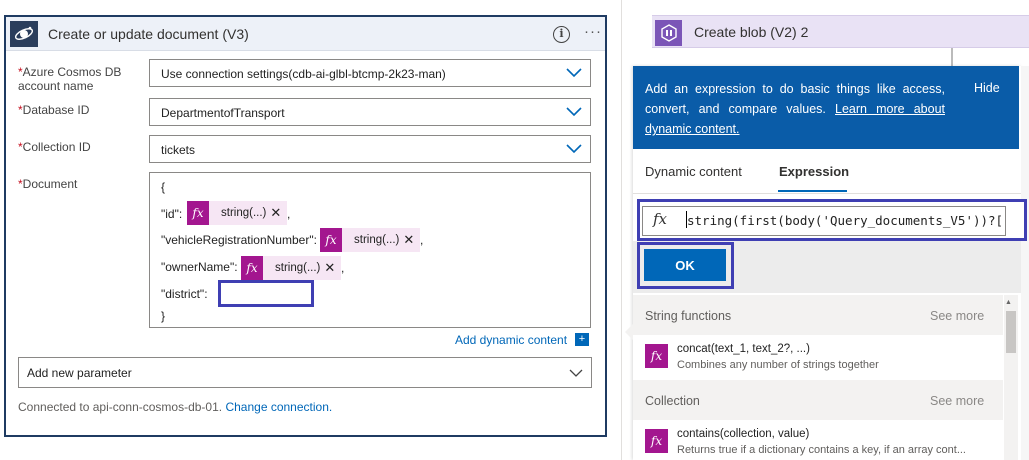 Image resolution: width=1029 pixels, height=460 pixels. I want to click on document-label: *Document, so click(48, 184).